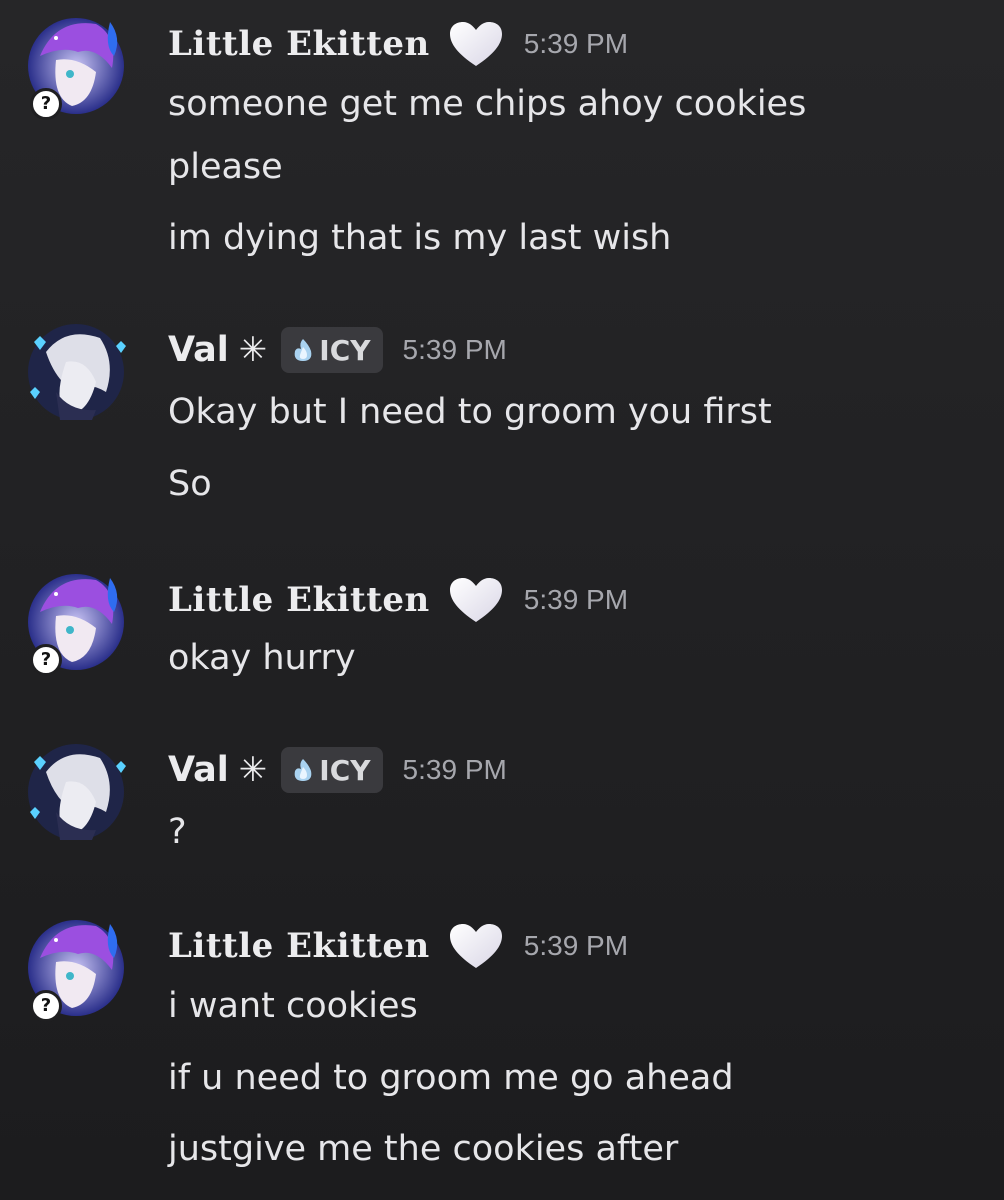 The width and height of the screenshot is (1004, 1200). What do you see at coordinates (293, 1006) in the screenshot?
I see `message-line: i want cookies` at bounding box center [293, 1006].